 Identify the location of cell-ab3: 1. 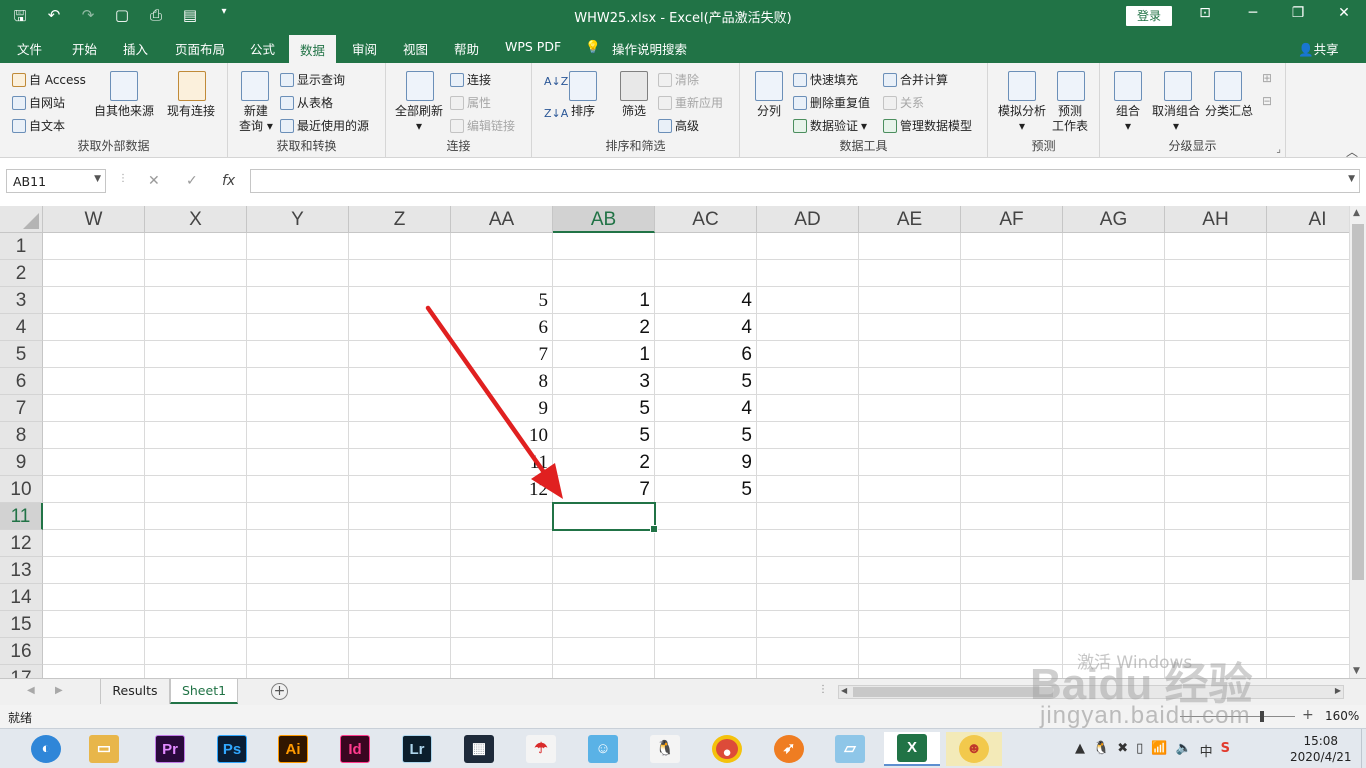
(604, 300).